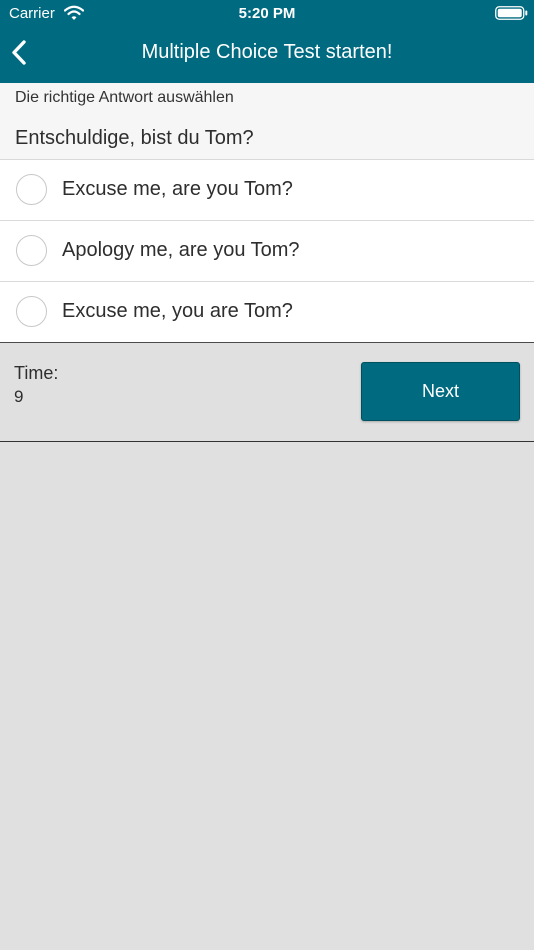 This screenshot has width=534, height=950. Describe the element at coordinates (267, 392) in the screenshot. I see `quiz-footer: Time: 9 Next` at that location.